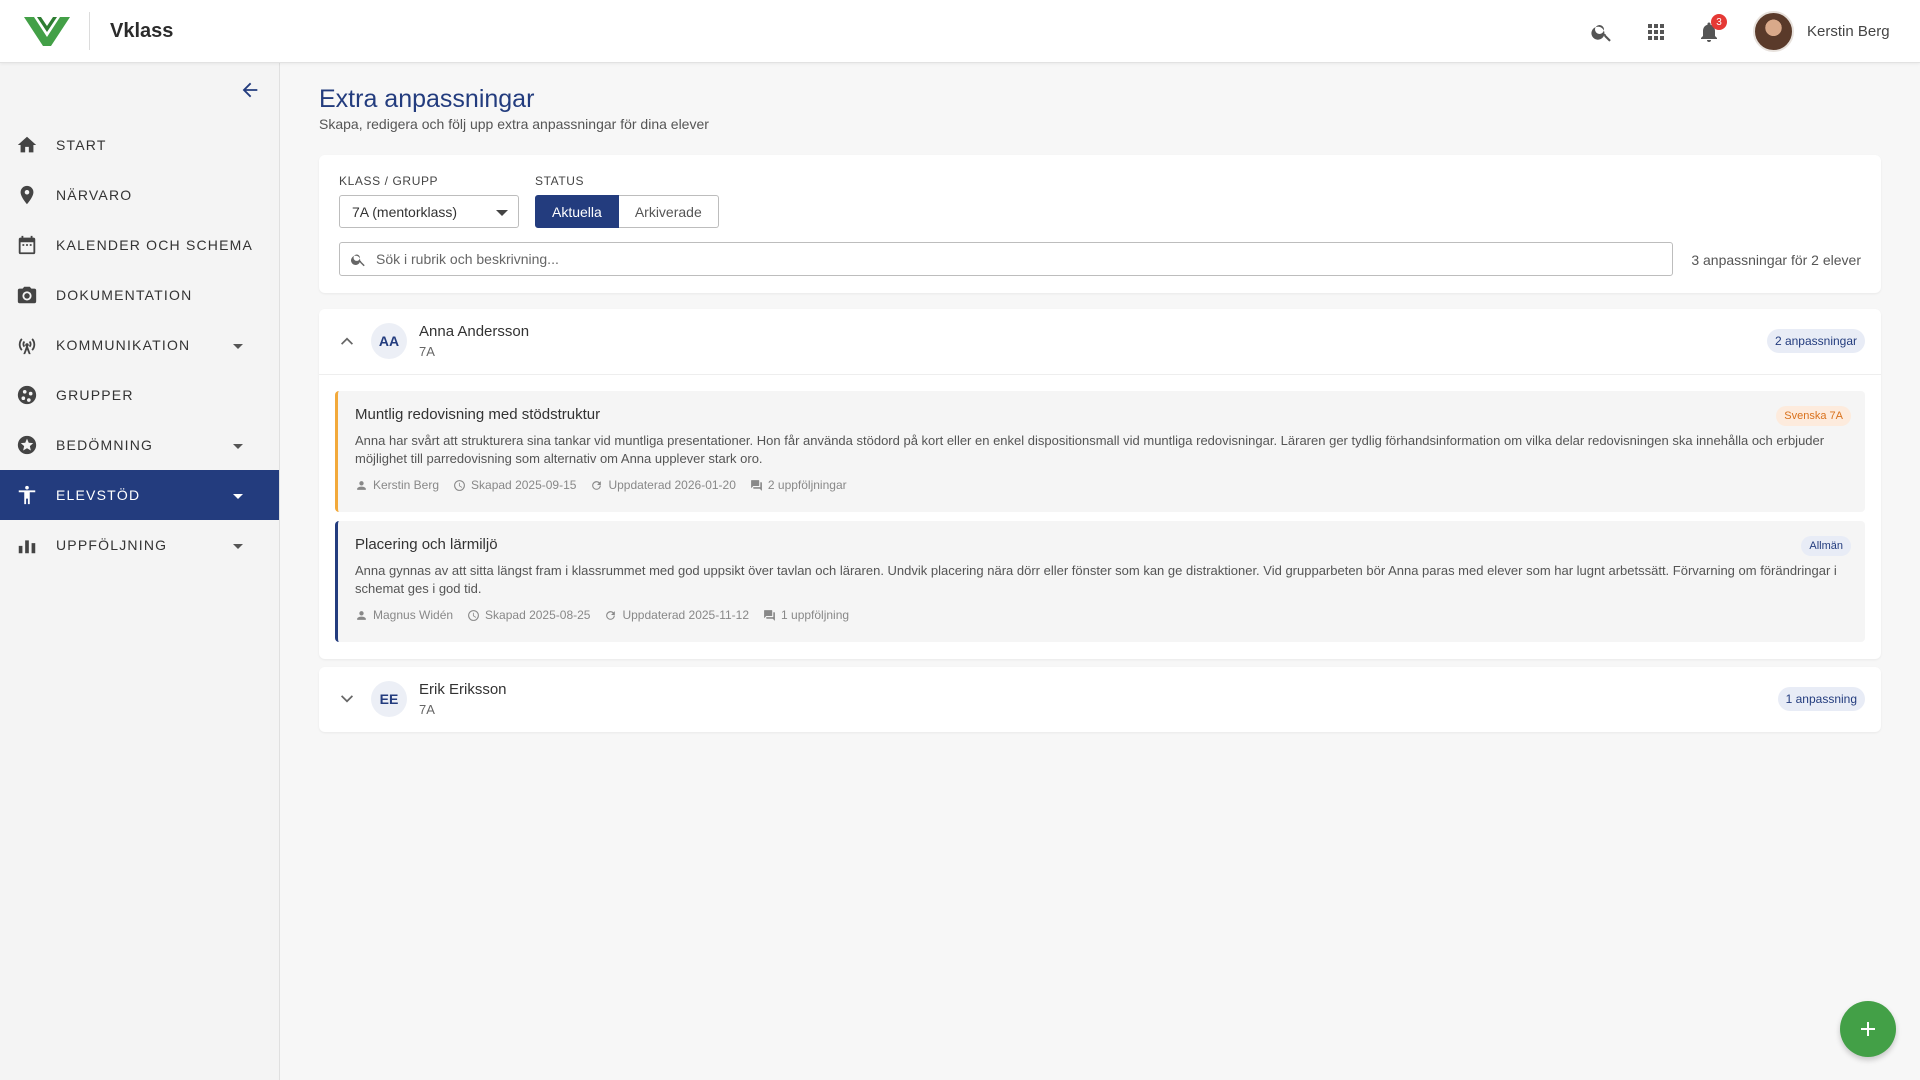 Image resolution: width=1920 pixels, height=1080 pixels. I want to click on sidebar-item-elevstod: ELEVSTÖD, so click(139, 495).